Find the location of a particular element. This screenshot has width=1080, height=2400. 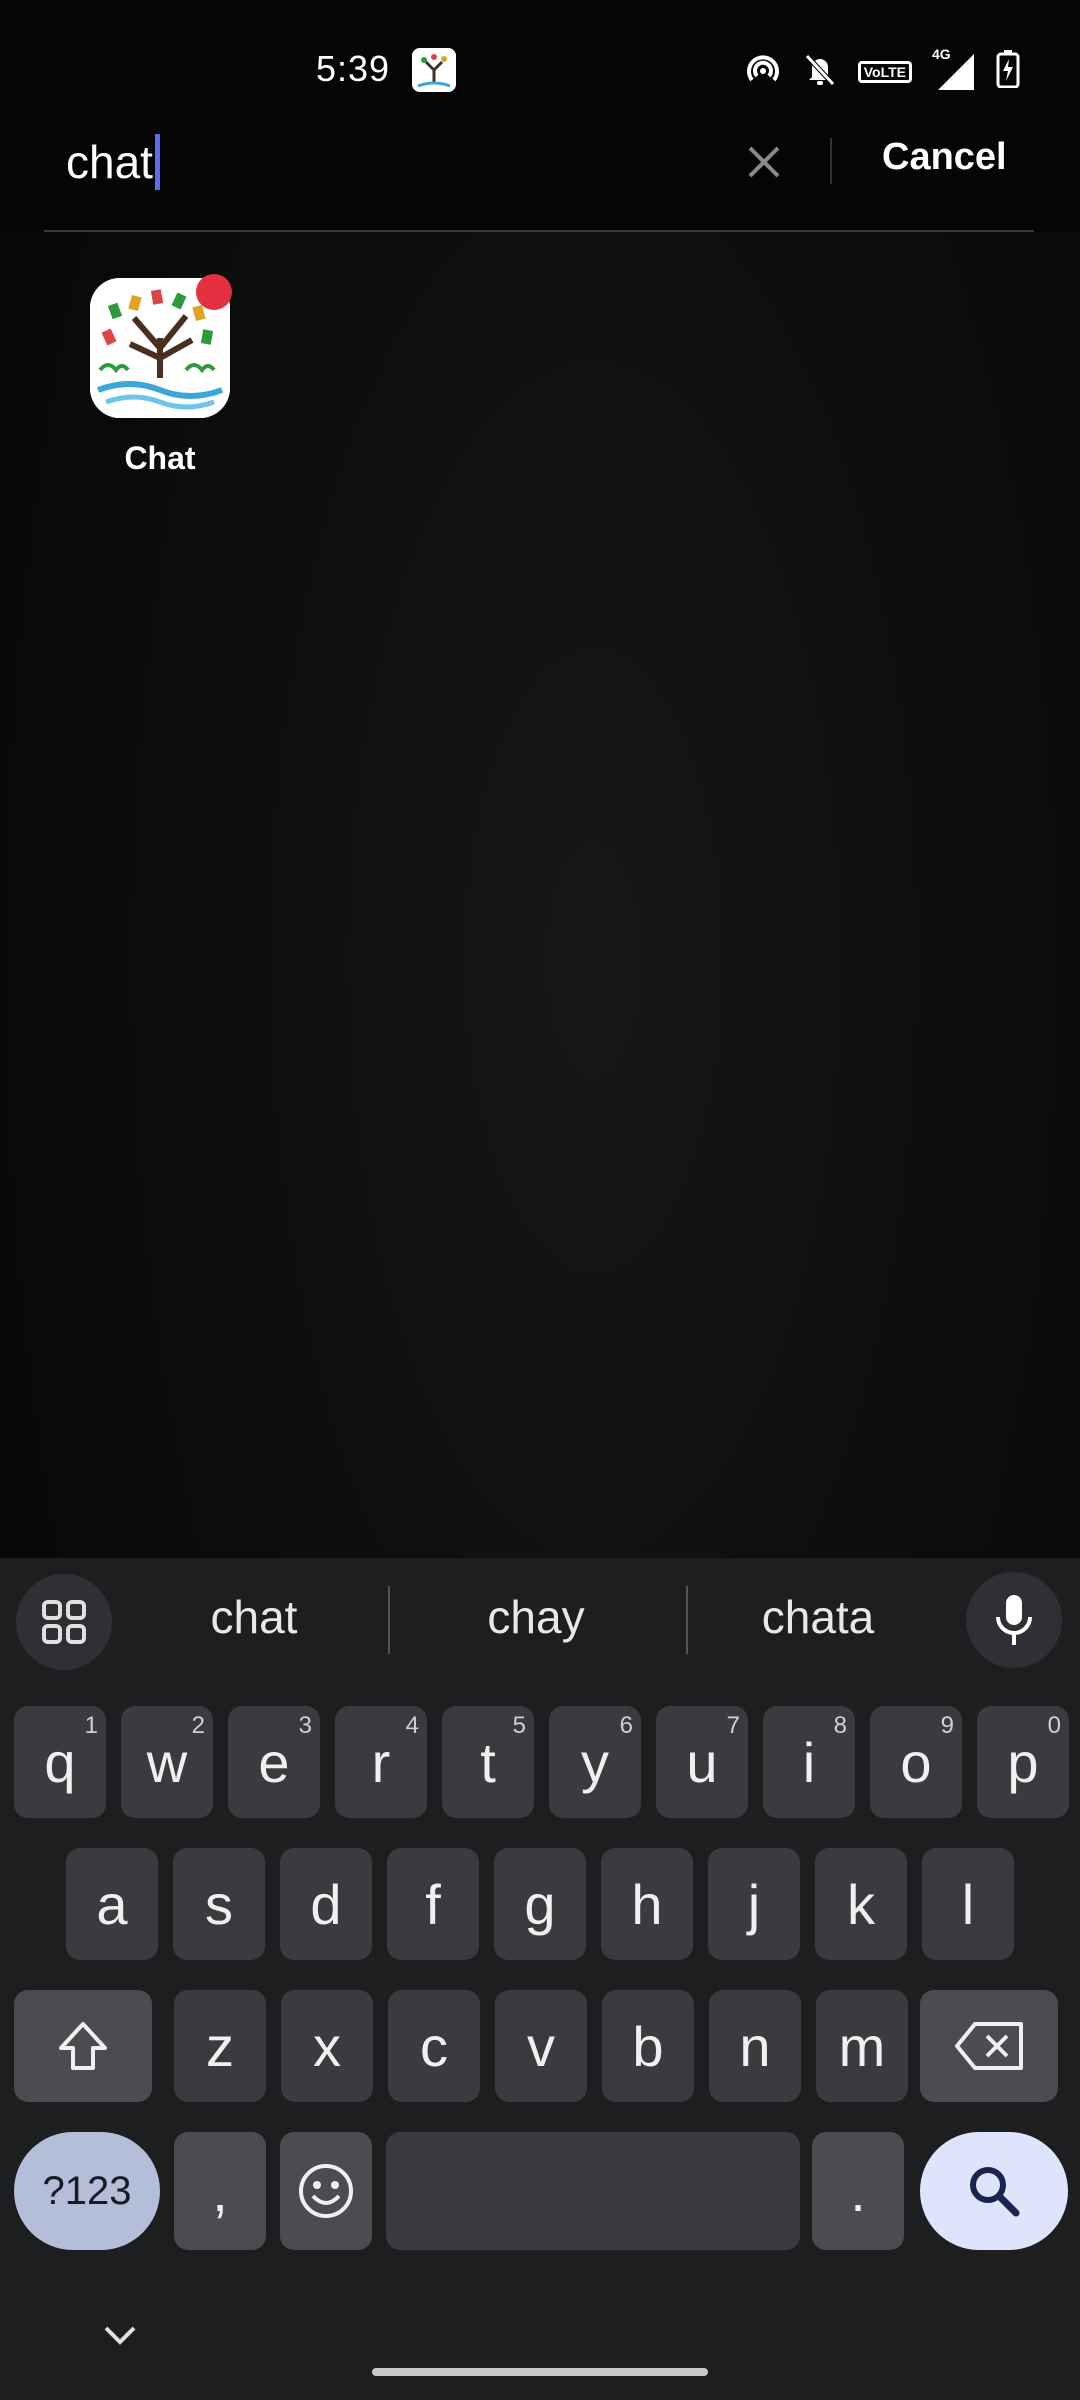

home-indicator is located at coordinates (540, 2372).